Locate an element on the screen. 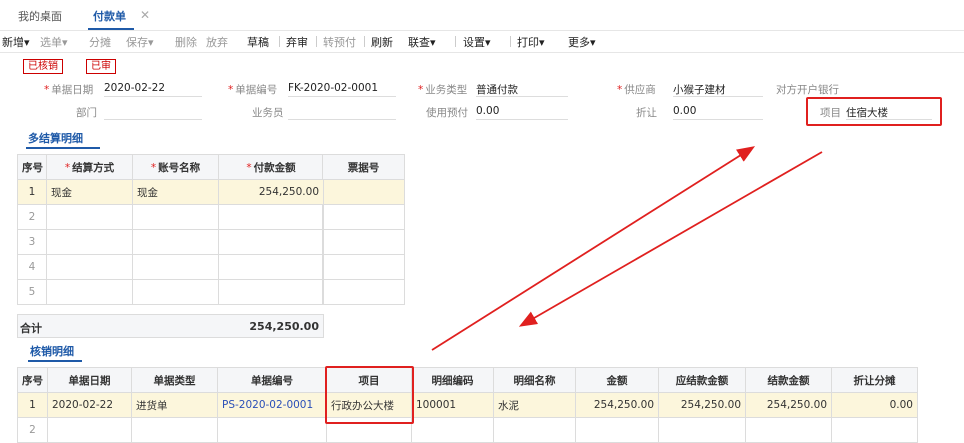 This screenshot has height=443, width=964. arrow-icon is located at coordinates (670, 239).